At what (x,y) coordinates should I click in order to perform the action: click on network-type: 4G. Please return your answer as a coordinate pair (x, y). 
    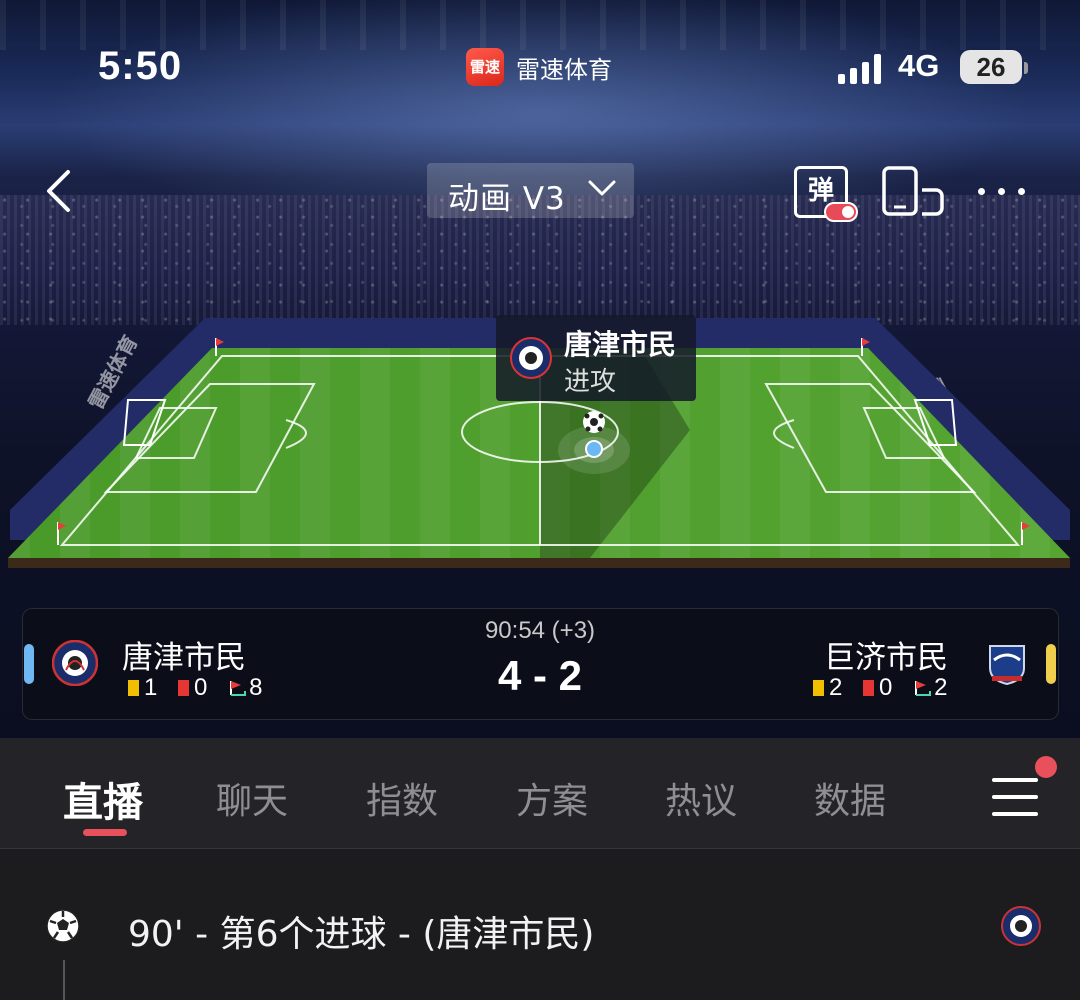
    Looking at the image, I should click on (919, 65).